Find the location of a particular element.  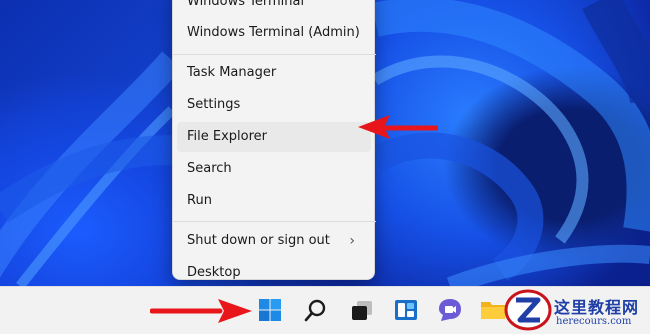

menu-item-task-manager: Task Manager is located at coordinates (274, 73).